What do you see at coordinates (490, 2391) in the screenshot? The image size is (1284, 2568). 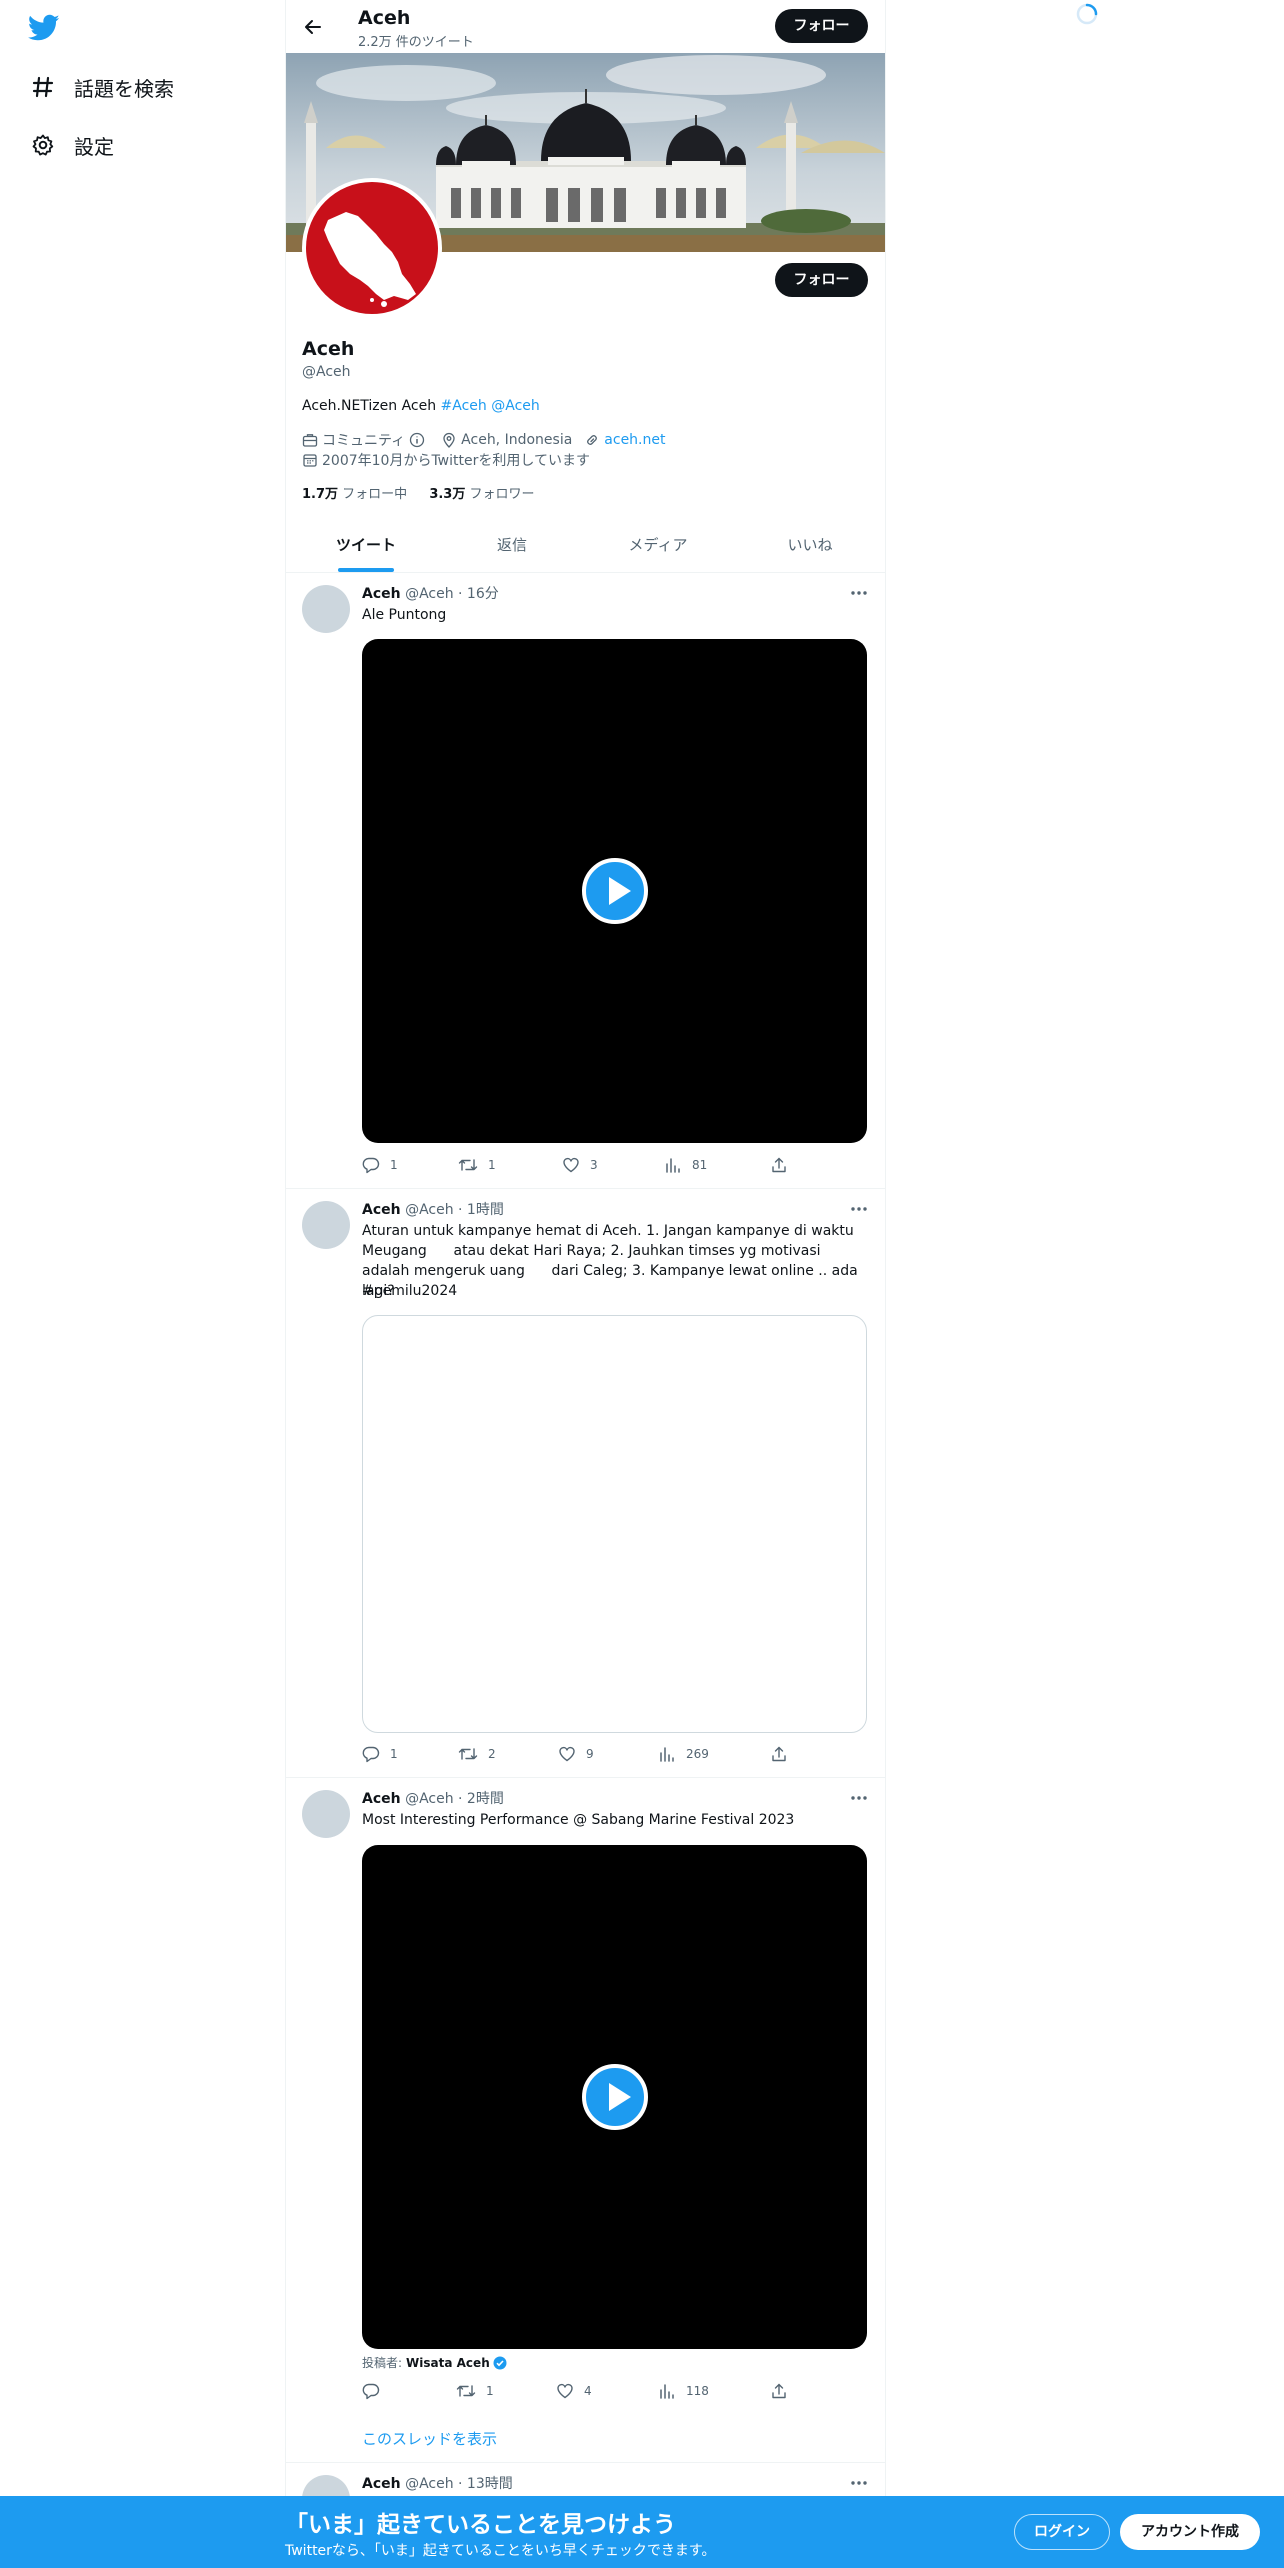 I see `retweet-count: 1` at bounding box center [490, 2391].